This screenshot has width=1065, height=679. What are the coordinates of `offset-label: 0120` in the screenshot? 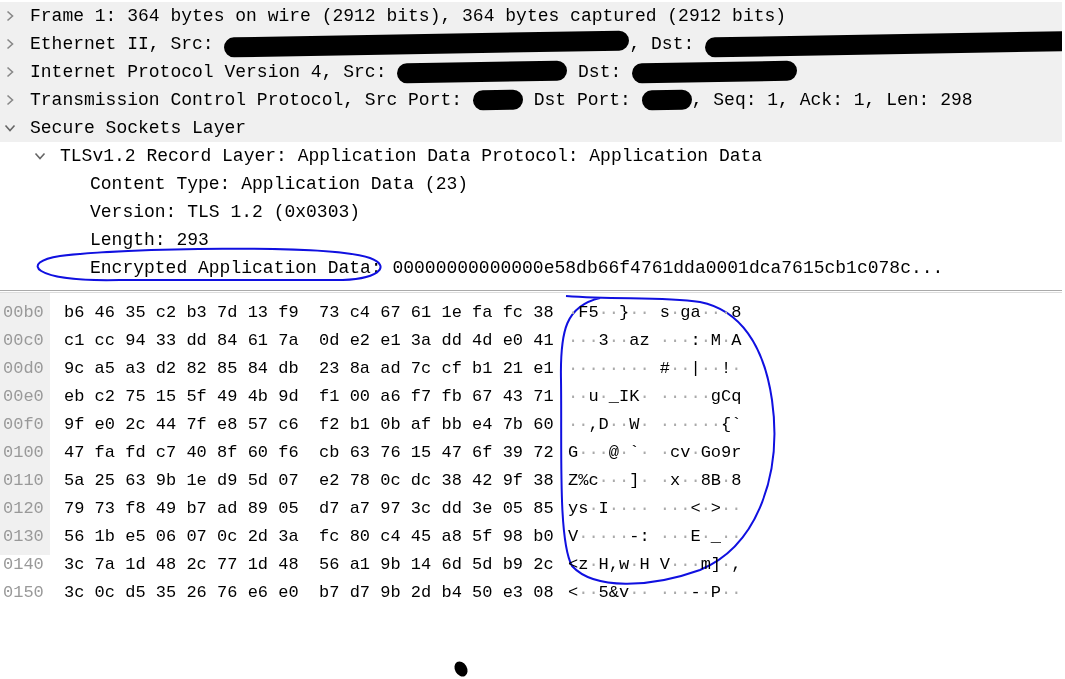 It's located at (23, 508).